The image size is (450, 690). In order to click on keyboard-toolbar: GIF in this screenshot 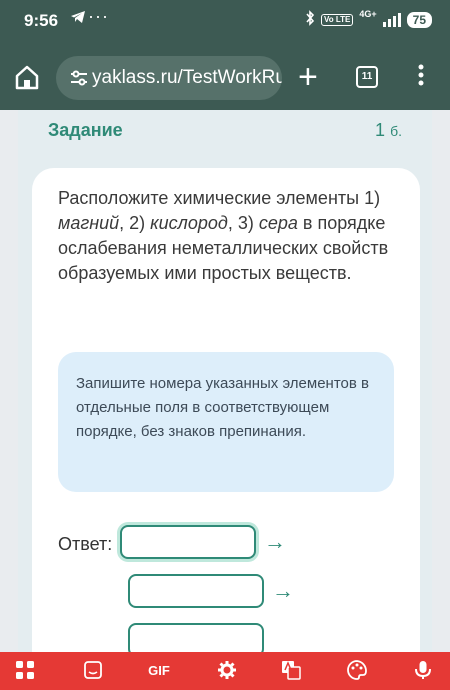, I will do `click(225, 671)`.